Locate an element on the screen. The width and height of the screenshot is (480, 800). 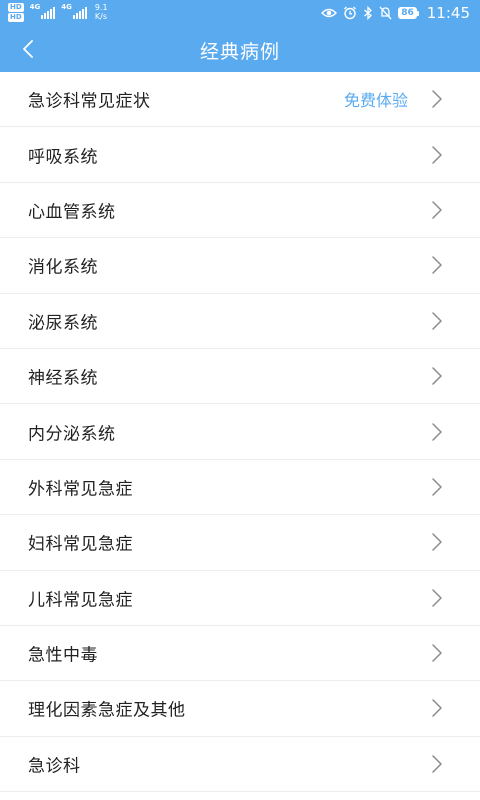
list-item: 泌尿系统 is located at coordinates (240, 321).